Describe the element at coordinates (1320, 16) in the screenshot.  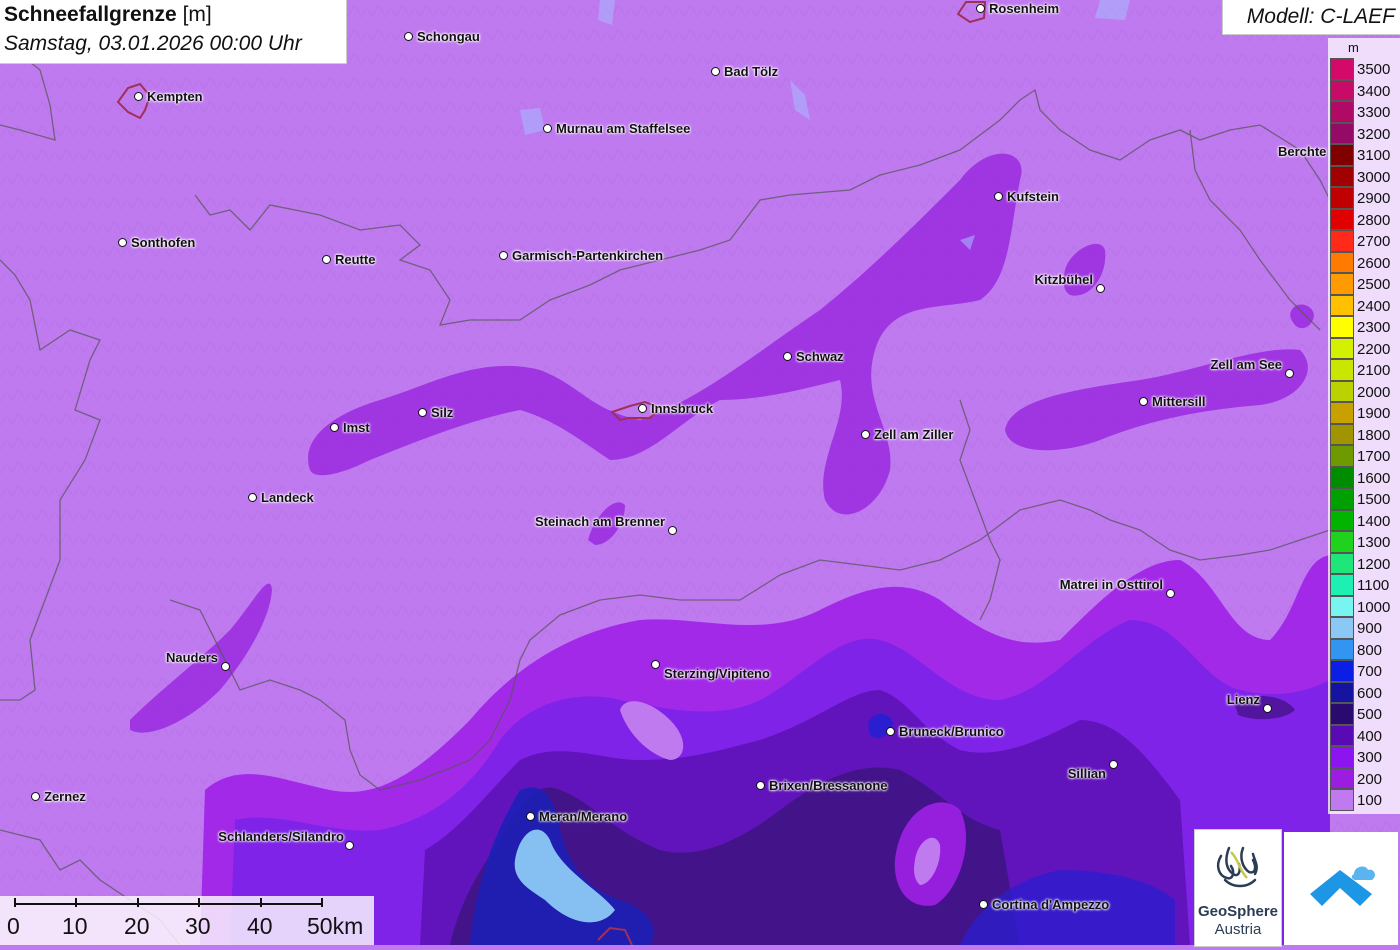
I see `model-label: Modell: C-LAEF` at that location.